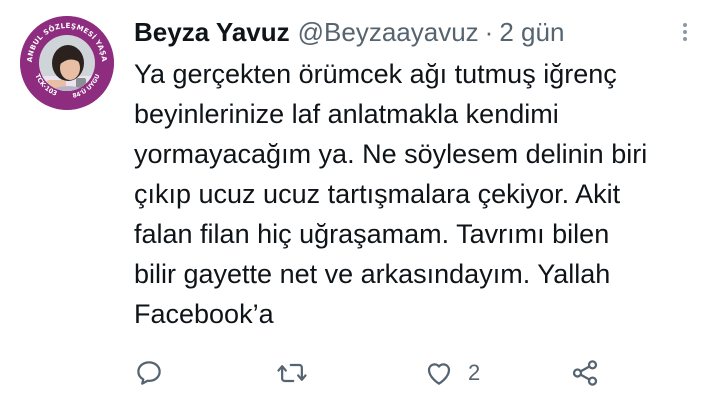 This screenshot has height=400, width=720. I want to click on tweet-text-line: Ya gerçekten örümcek ağı tutmuş iğrenç, so click(375, 74).